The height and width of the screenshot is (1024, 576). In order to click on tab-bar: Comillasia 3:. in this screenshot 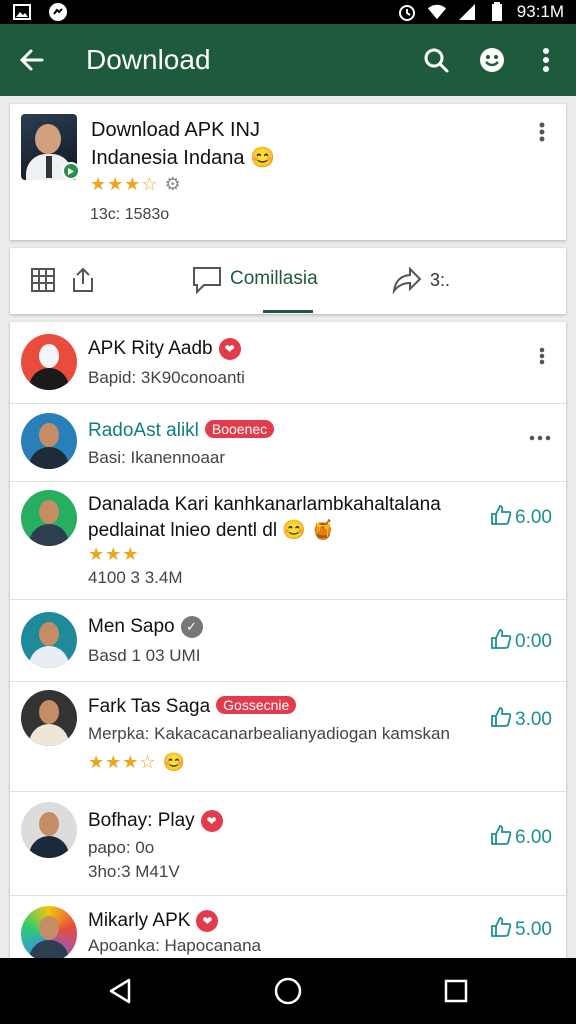, I will do `click(288, 281)`.